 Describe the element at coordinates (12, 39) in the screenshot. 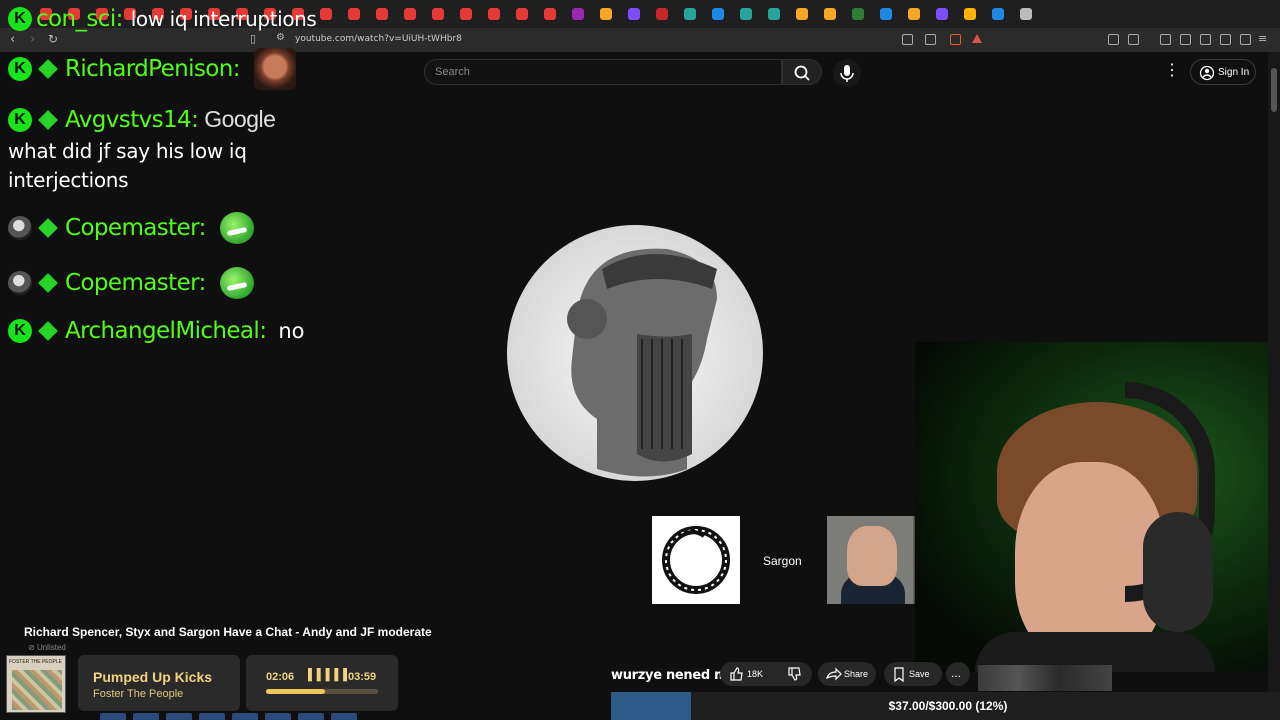

I see `back-arrow-icon: ‹` at that location.